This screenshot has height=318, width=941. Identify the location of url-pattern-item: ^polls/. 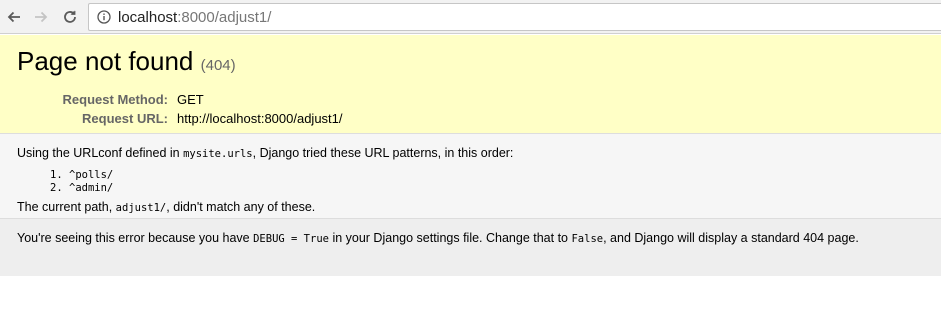
(496, 175).